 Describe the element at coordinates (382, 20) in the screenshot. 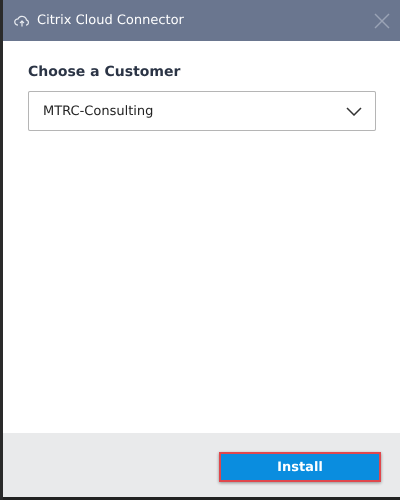

I see `close-icon` at that location.